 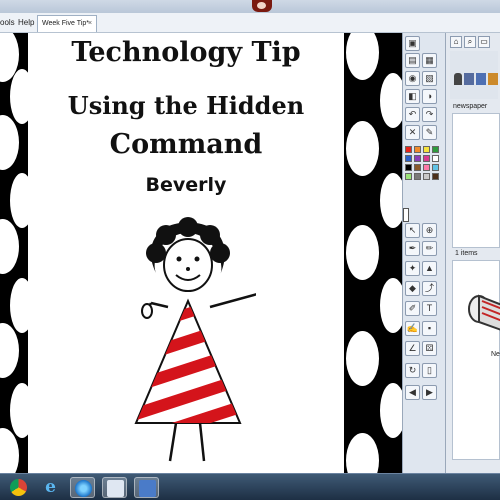 I want to click on search-field: newspaper, so click(x=470, y=106).